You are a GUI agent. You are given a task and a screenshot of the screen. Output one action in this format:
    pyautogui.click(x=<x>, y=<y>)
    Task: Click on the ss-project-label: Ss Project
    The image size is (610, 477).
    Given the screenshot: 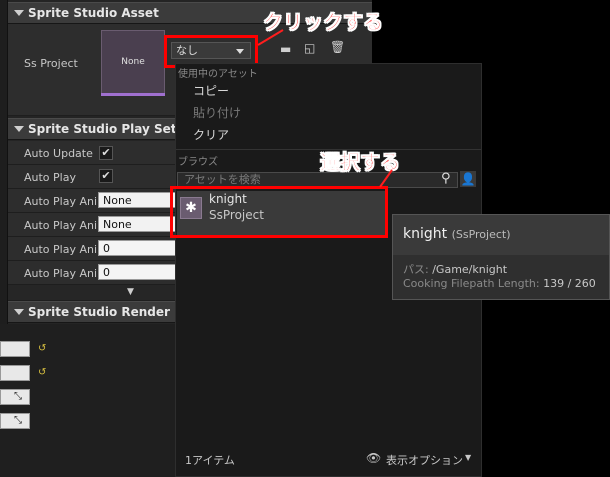 What is the action you would take?
    pyautogui.click(x=51, y=63)
    